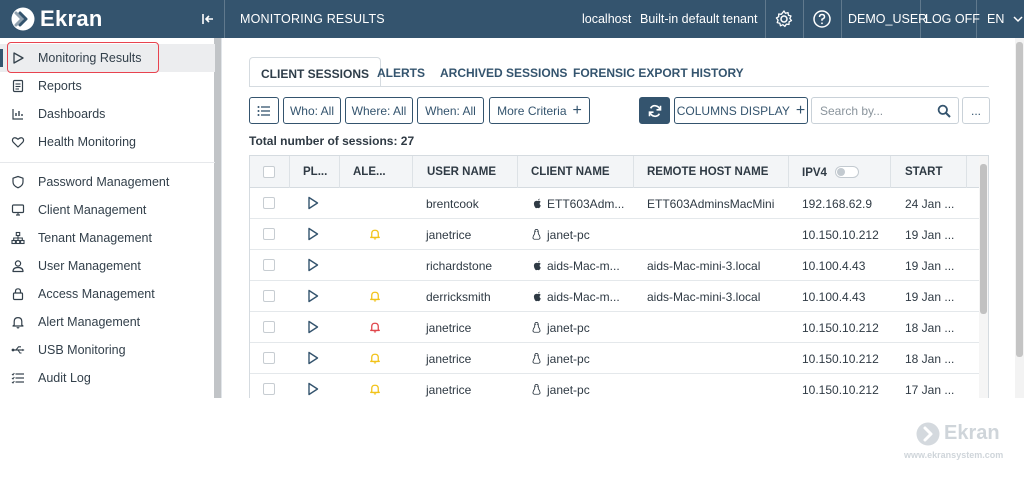  I want to click on sidebar-item-label: Alert Management, so click(89, 322).